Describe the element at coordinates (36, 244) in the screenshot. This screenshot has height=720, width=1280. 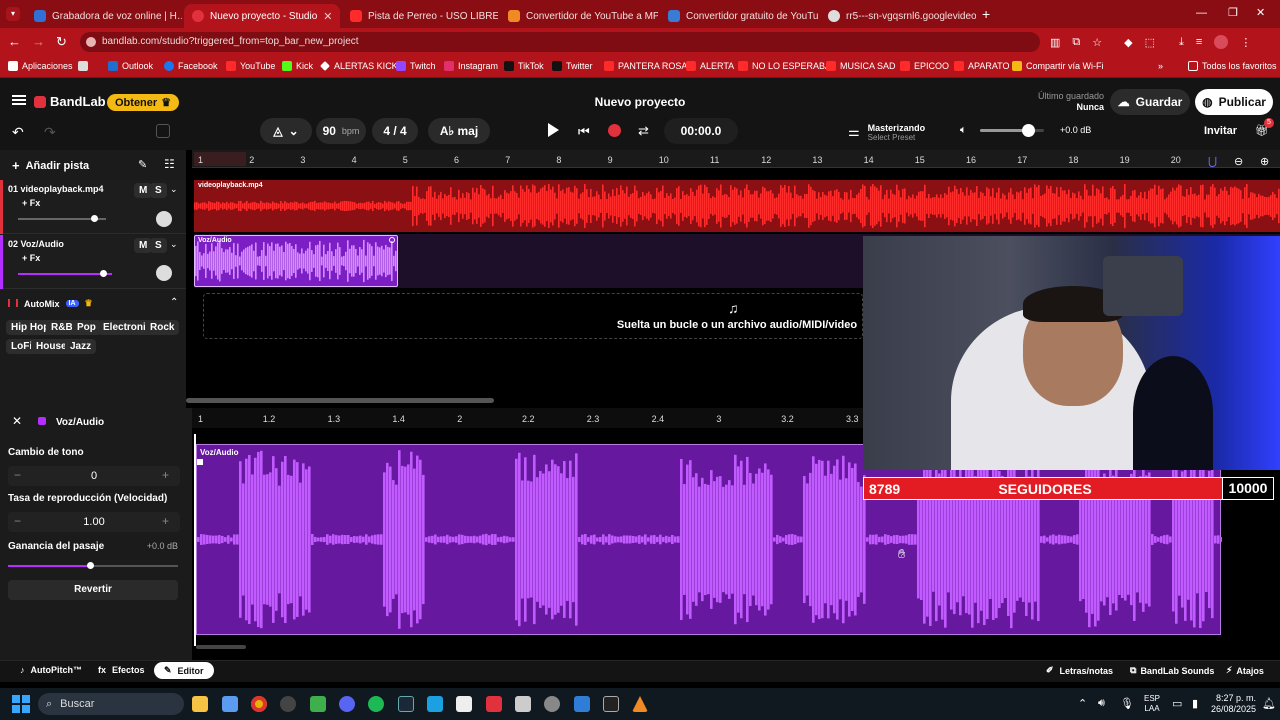
I see `track-name: 02 Voz/Audio` at that location.